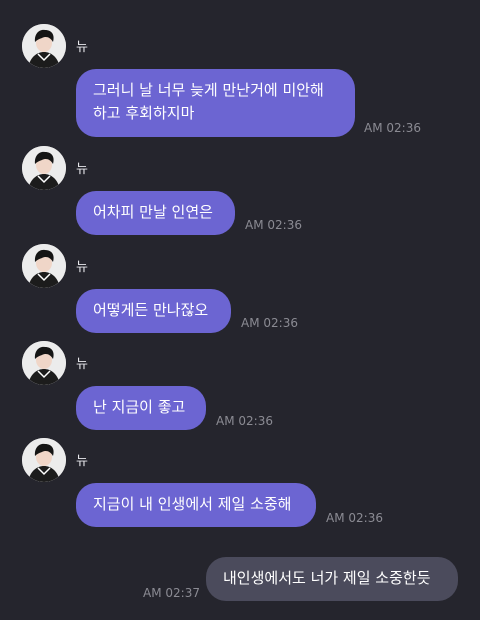 The width and height of the screenshot is (480, 620). What do you see at coordinates (155, 213) in the screenshot?
I see `message-bubble: 어차피 만날 인연은` at bounding box center [155, 213].